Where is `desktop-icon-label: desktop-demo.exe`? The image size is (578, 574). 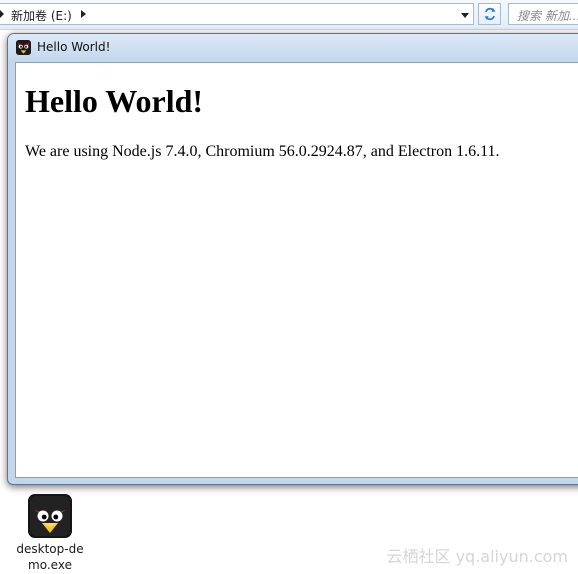 desktop-icon-label: desktop-demo.exe is located at coordinates (50, 557).